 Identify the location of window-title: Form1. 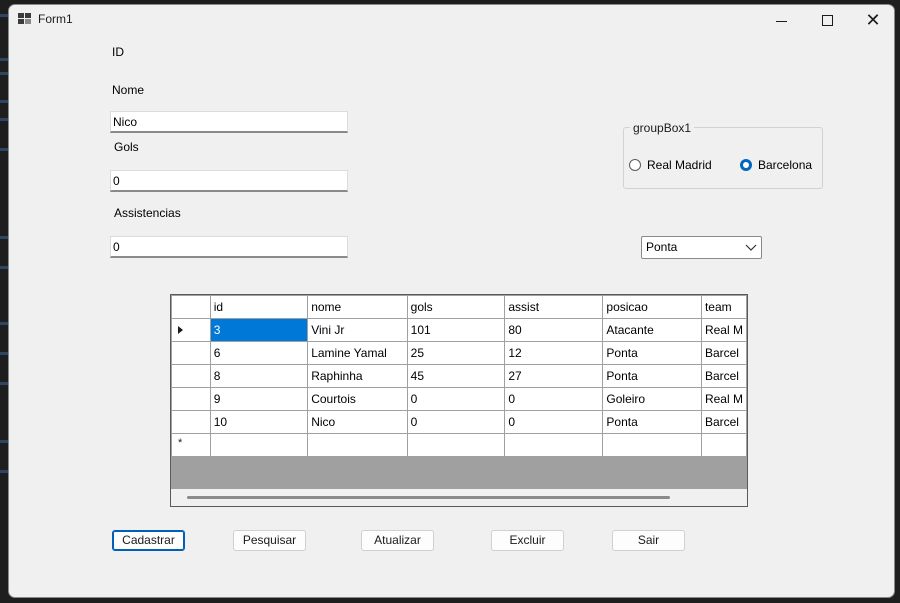
(55, 19).